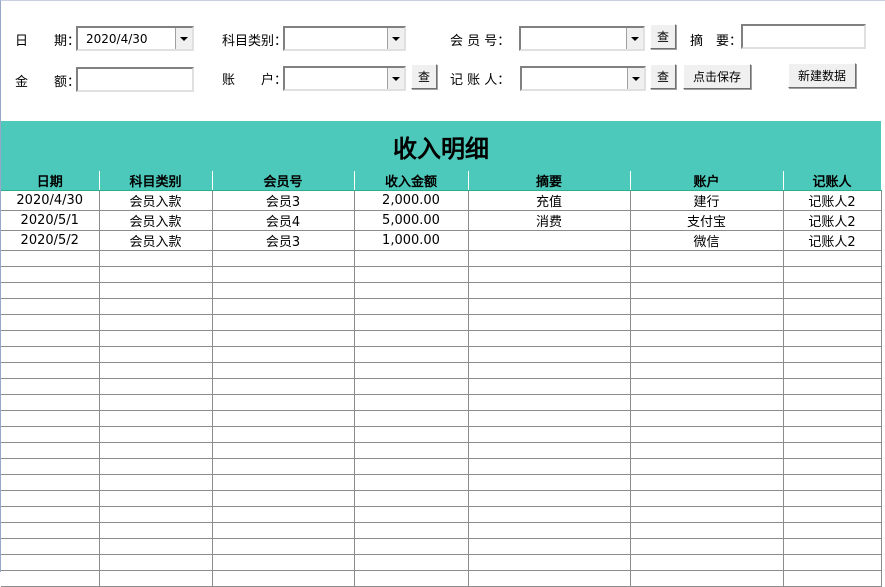 This screenshot has width=885, height=587. Describe the element at coordinates (283, 220) in the screenshot. I see `table-cell: 会员4` at that location.